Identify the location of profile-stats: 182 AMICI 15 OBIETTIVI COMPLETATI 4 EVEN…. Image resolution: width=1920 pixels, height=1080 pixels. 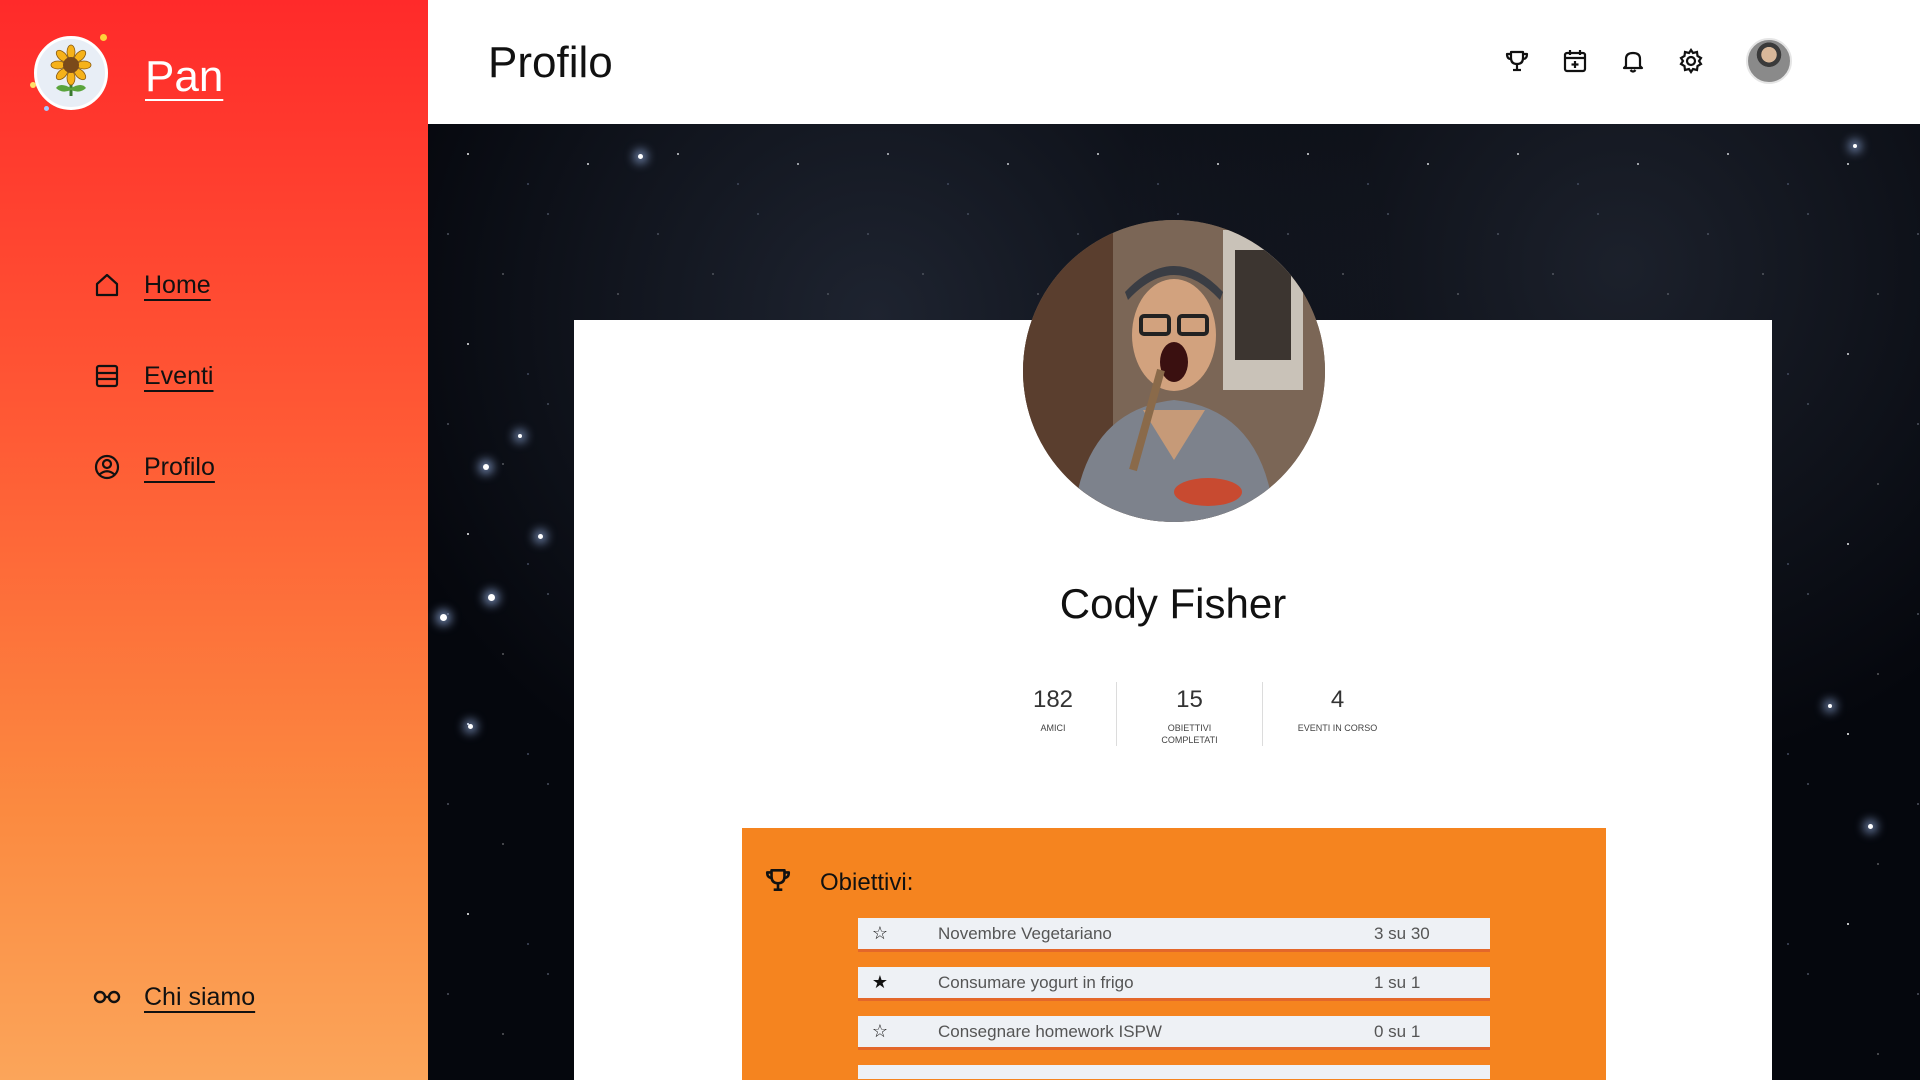
(1201, 714).